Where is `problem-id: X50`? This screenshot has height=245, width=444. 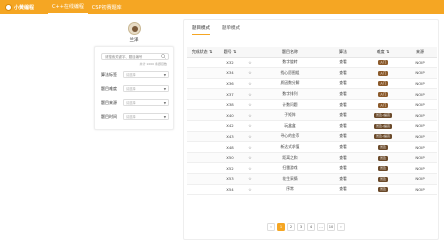
problem-id: X50 is located at coordinates (230, 158).